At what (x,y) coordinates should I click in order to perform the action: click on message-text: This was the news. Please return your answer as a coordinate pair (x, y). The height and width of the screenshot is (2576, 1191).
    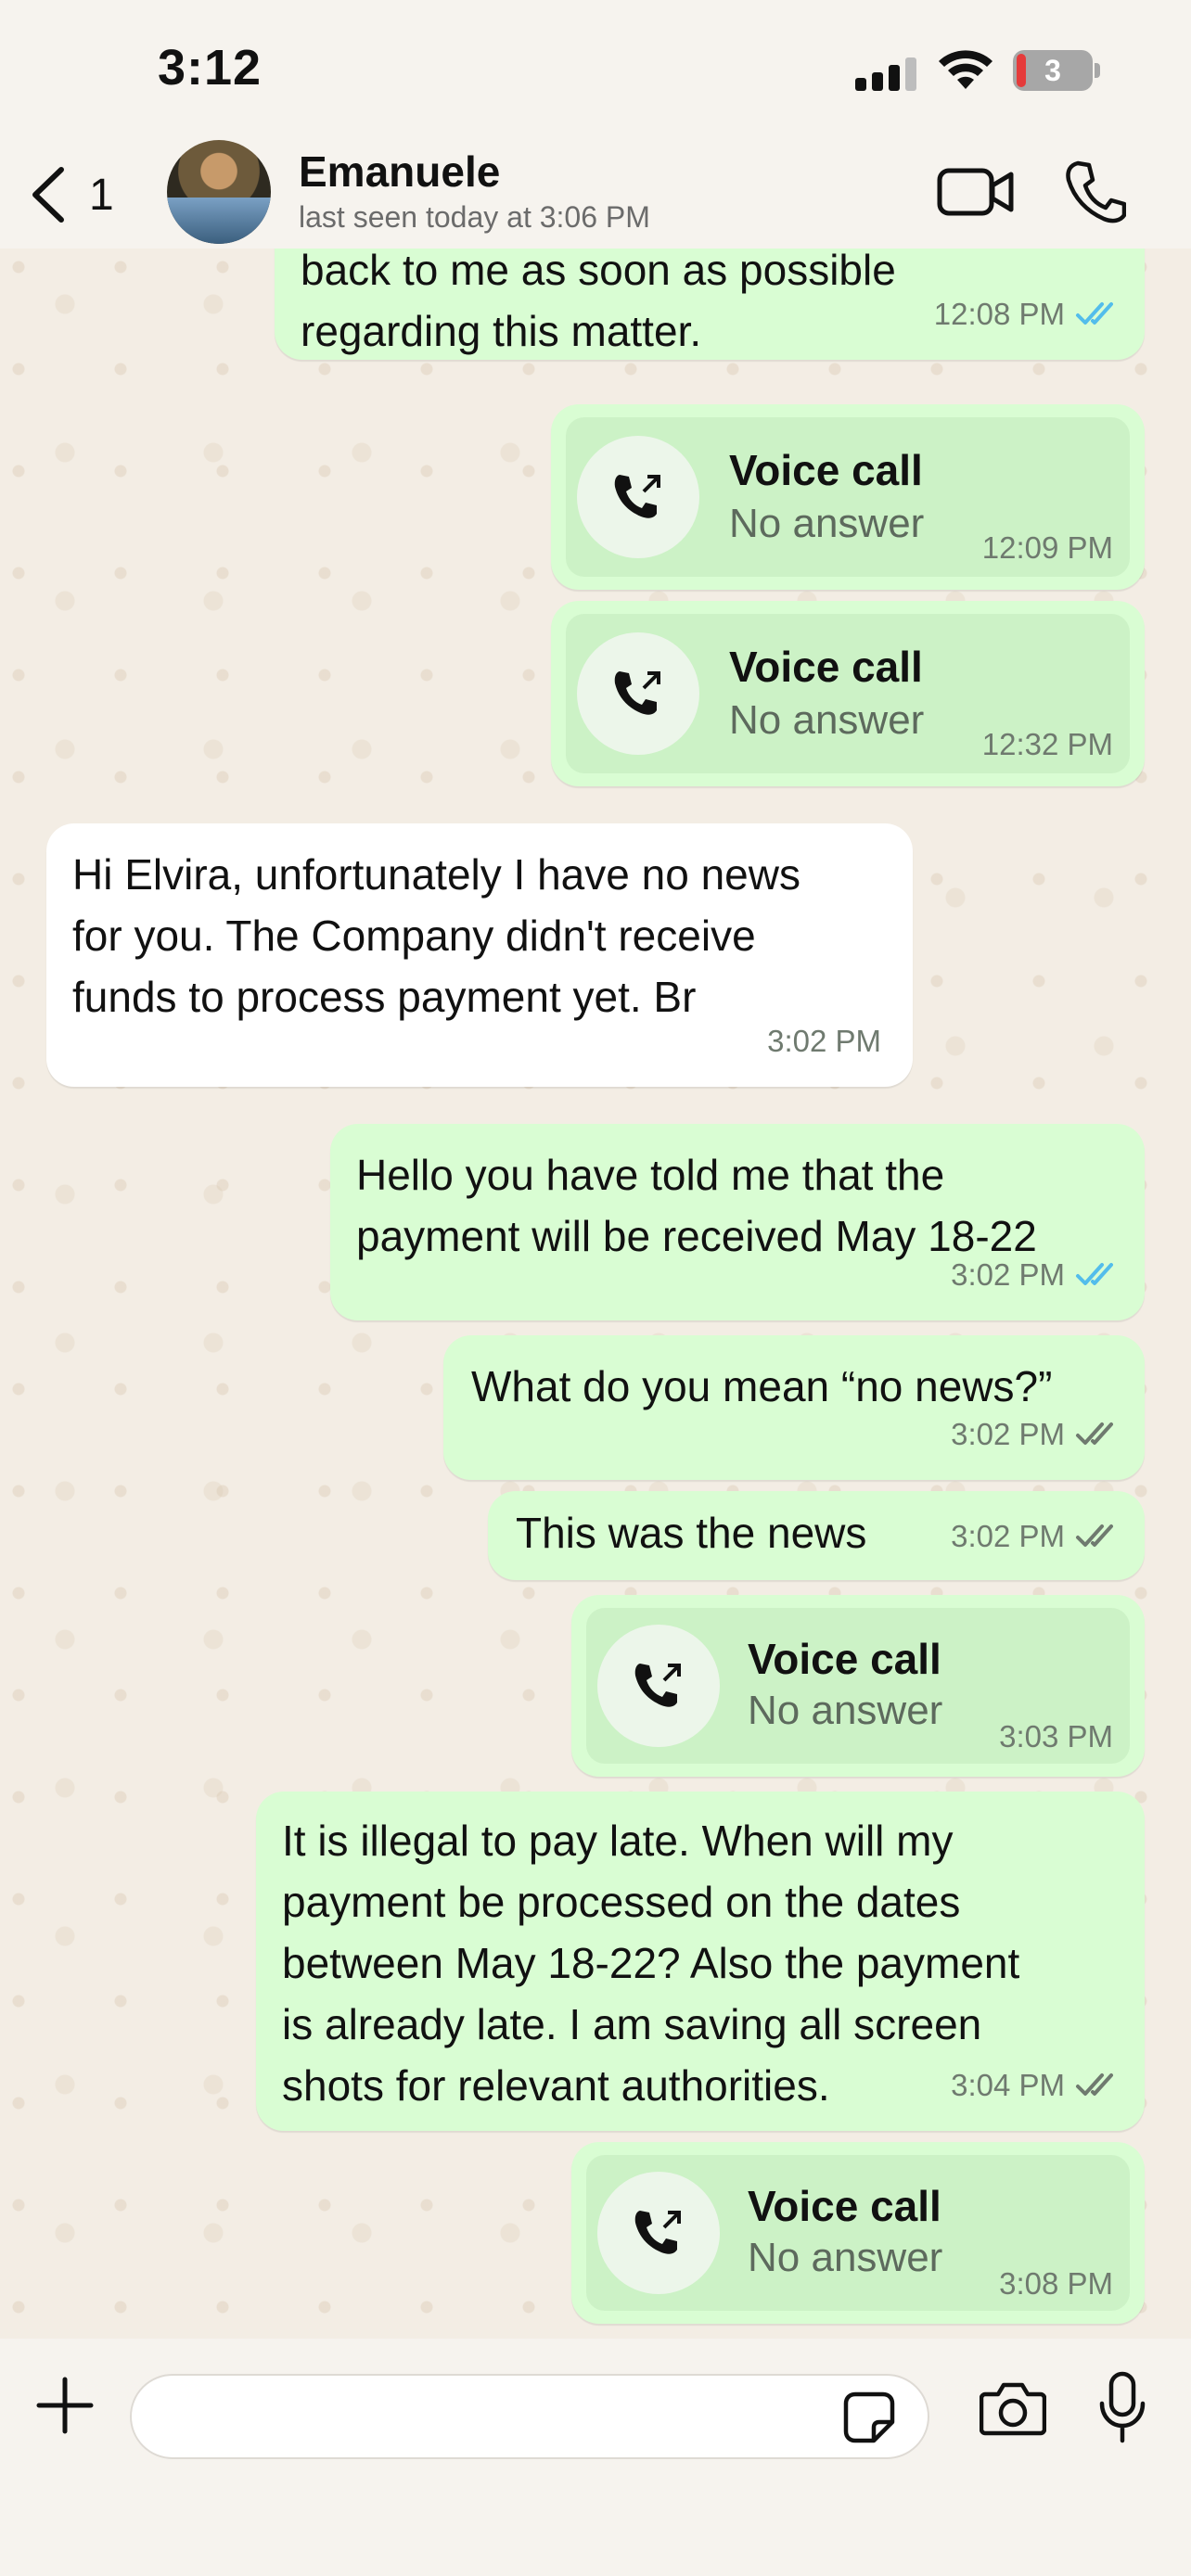
    Looking at the image, I should click on (691, 1533).